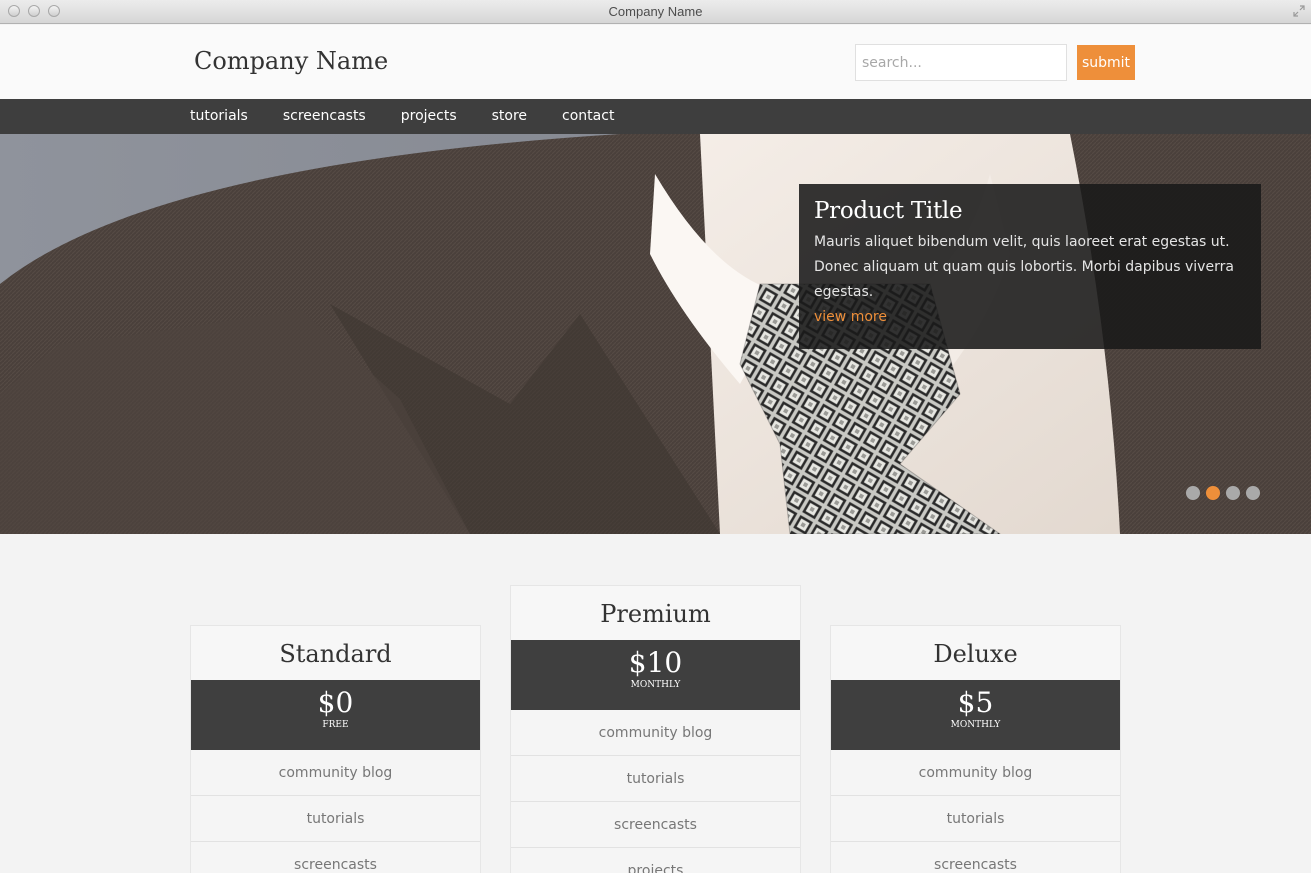 The width and height of the screenshot is (1311, 873). Describe the element at coordinates (655, 860) in the screenshot. I see `plan-feature: projects` at that location.